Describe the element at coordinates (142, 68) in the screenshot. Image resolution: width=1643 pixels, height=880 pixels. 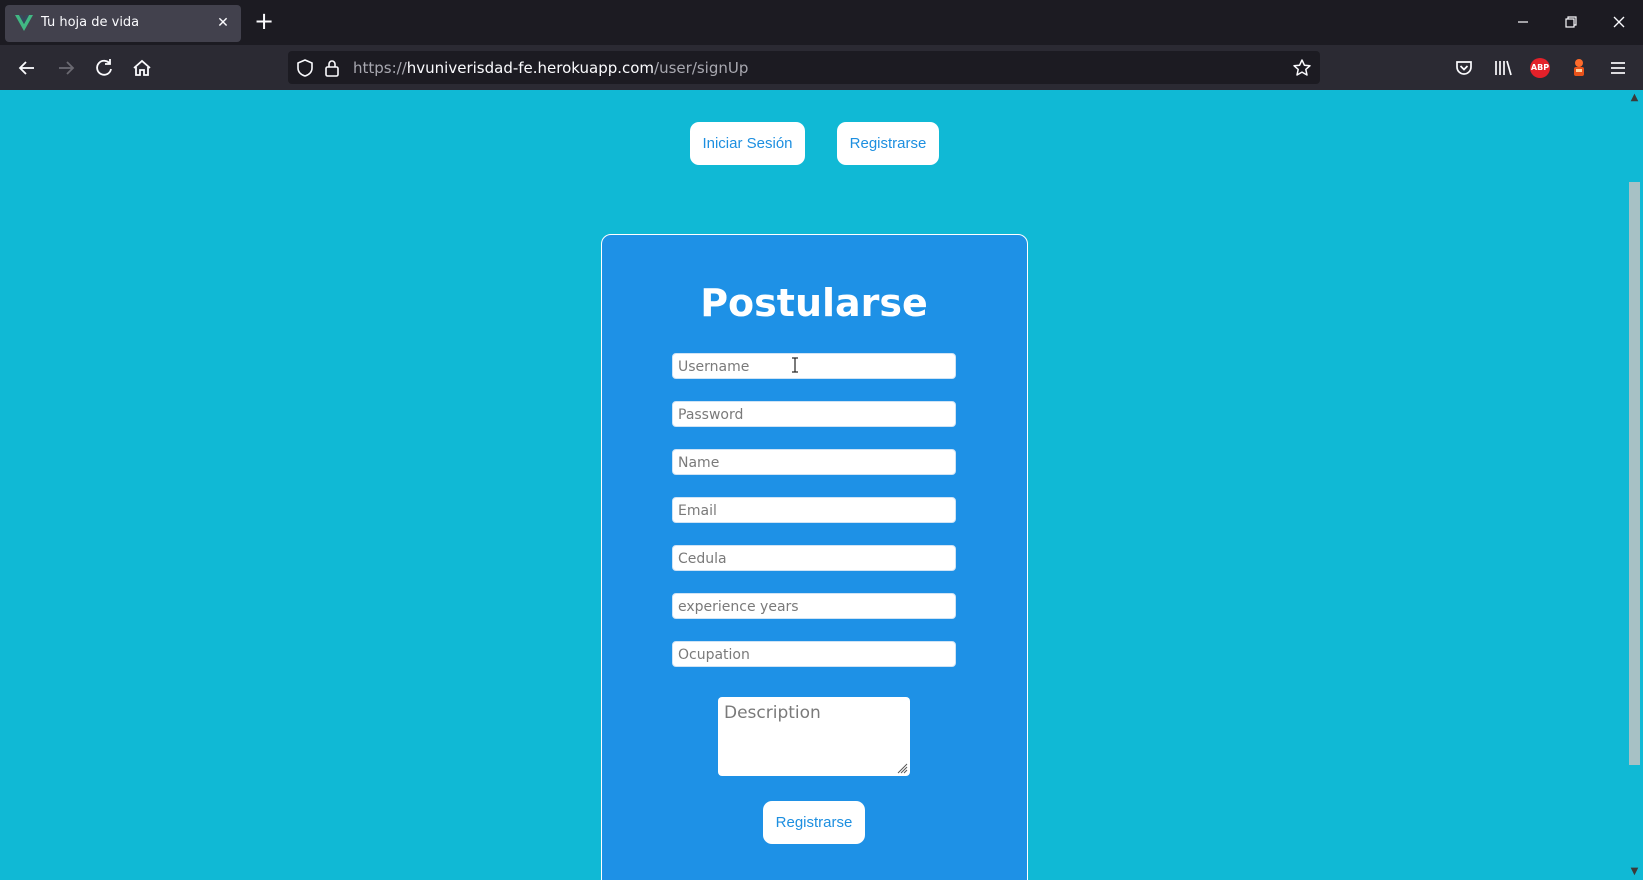
I see `home-icon` at that location.